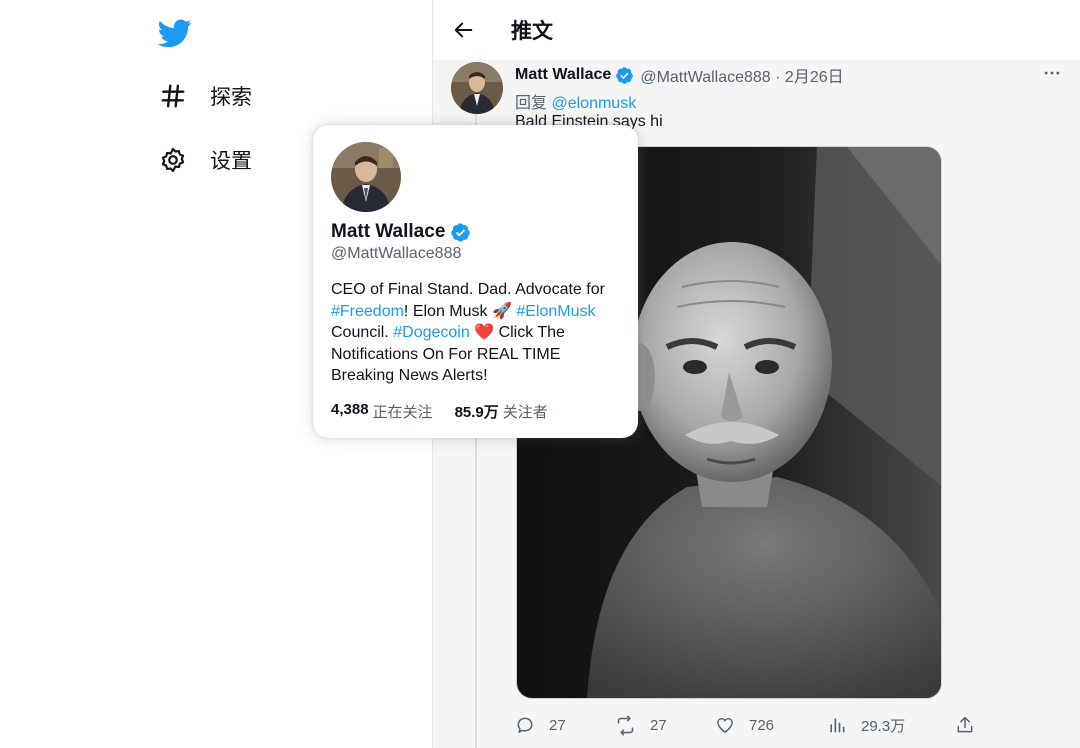  Describe the element at coordinates (231, 97) in the screenshot. I see `nav-item-label: 探索` at that location.